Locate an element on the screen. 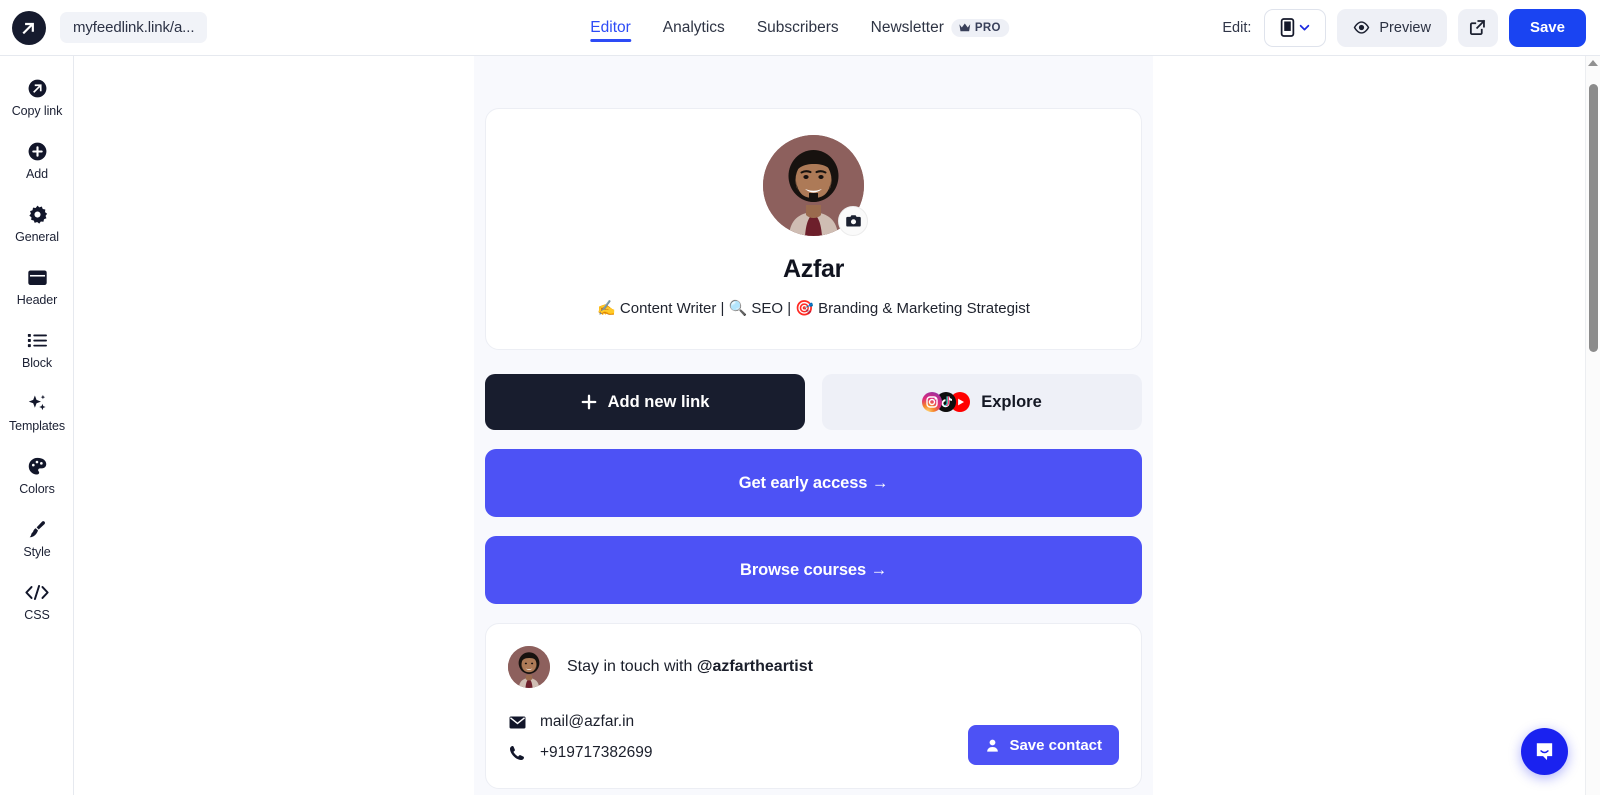  sidebar-label-templates: Templates is located at coordinates (37, 426).